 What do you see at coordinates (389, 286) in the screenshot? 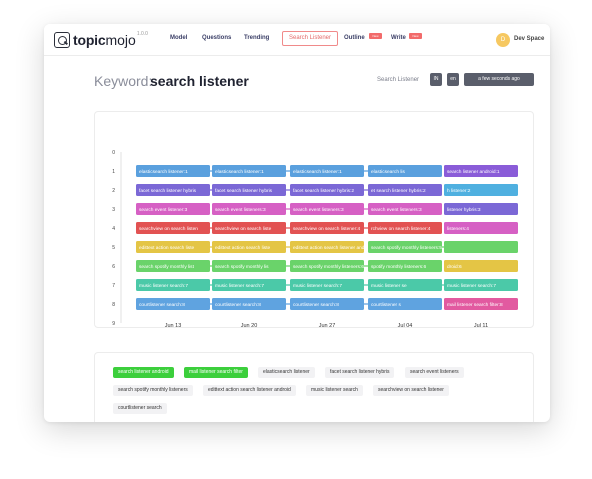
I see `rank-pill-label: music listener se` at bounding box center [389, 286].